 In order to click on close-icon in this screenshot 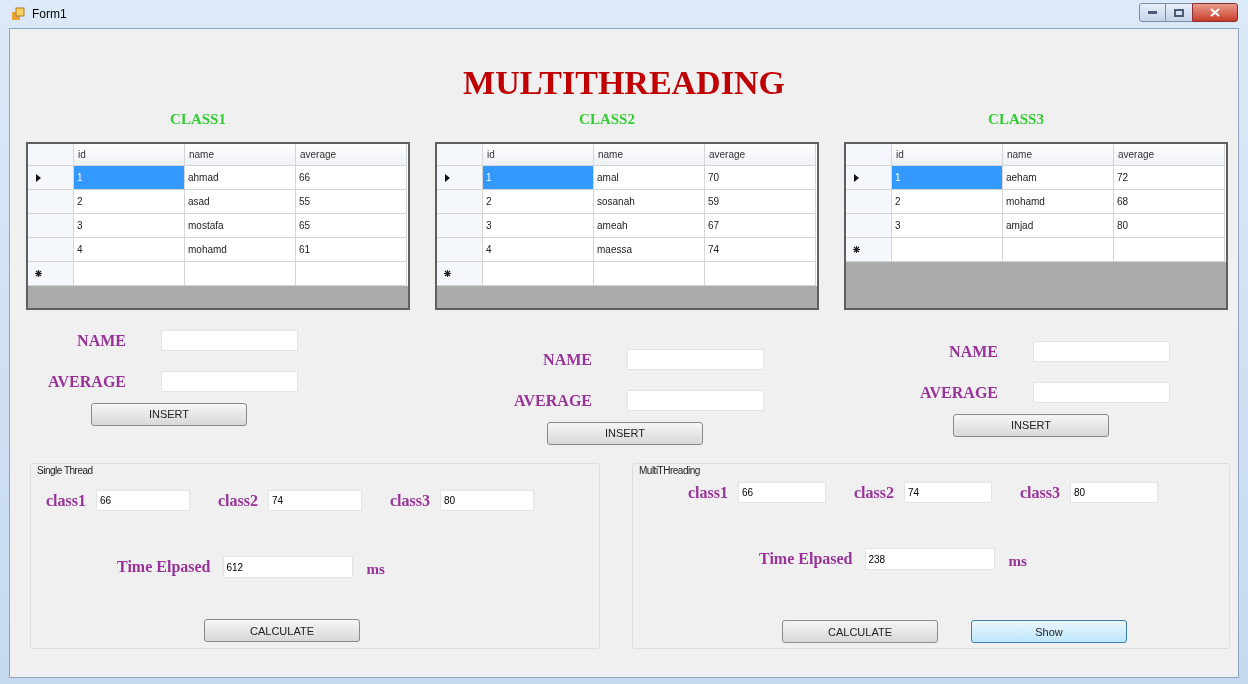, I will do `click(1215, 12)`.